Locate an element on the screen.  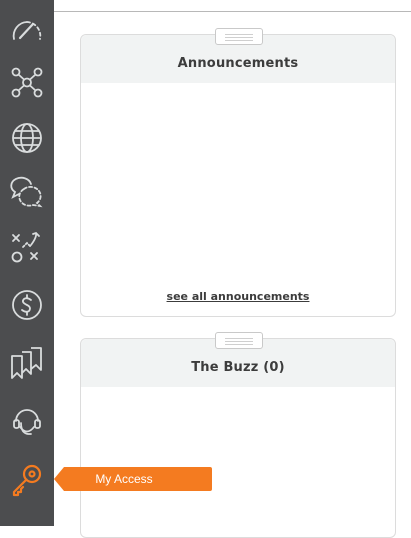
tooltip-arrow is located at coordinates (59, 479).